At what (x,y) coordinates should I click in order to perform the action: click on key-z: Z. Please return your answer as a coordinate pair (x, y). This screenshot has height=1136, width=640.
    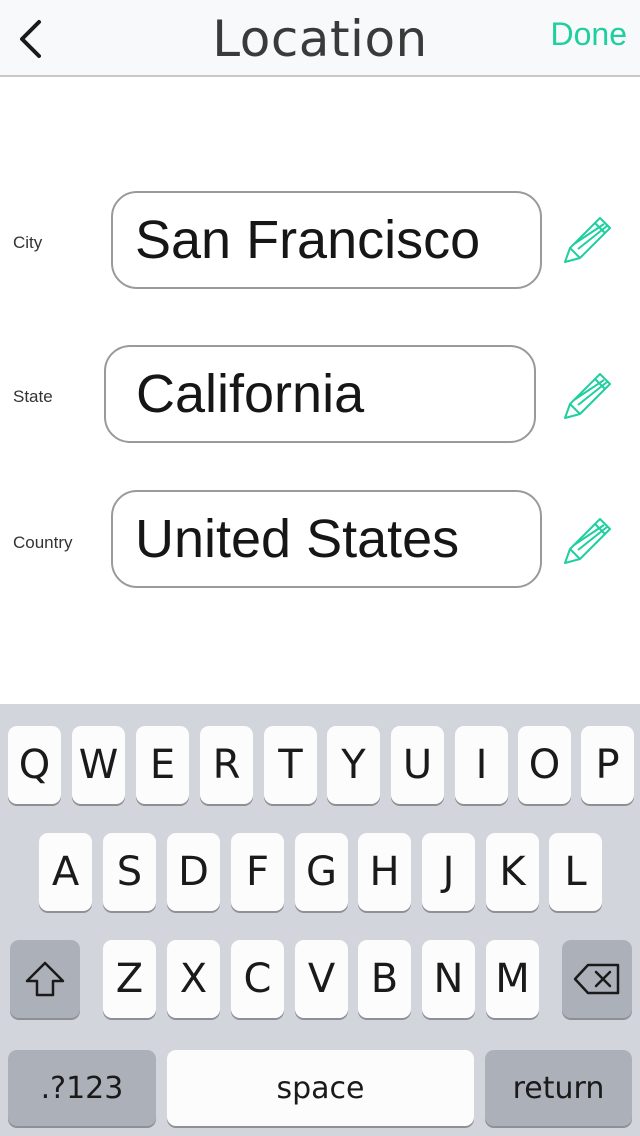
    Looking at the image, I should click on (129, 979).